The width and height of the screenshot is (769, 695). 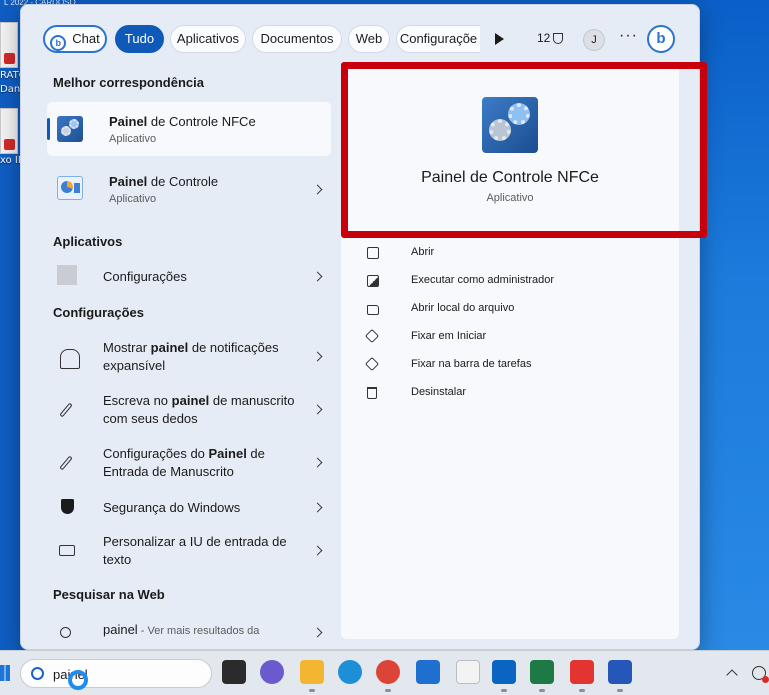 What do you see at coordinates (628, 36) in the screenshot?
I see `more-options-icon: ···` at bounding box center [628, 36].